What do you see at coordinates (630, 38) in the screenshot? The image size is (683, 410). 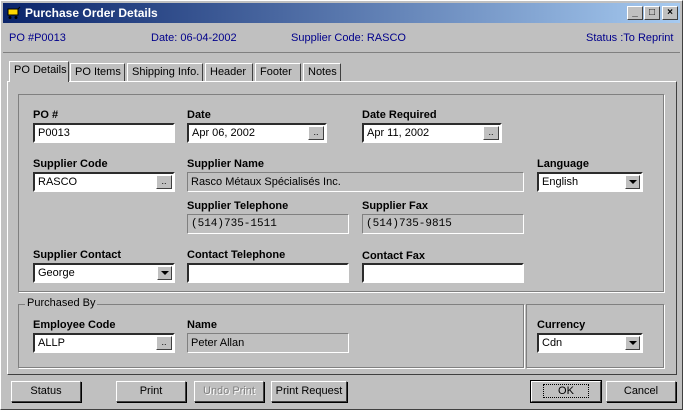 I see `info-status: Status :To Reprint` at bounding box center [630, 38].